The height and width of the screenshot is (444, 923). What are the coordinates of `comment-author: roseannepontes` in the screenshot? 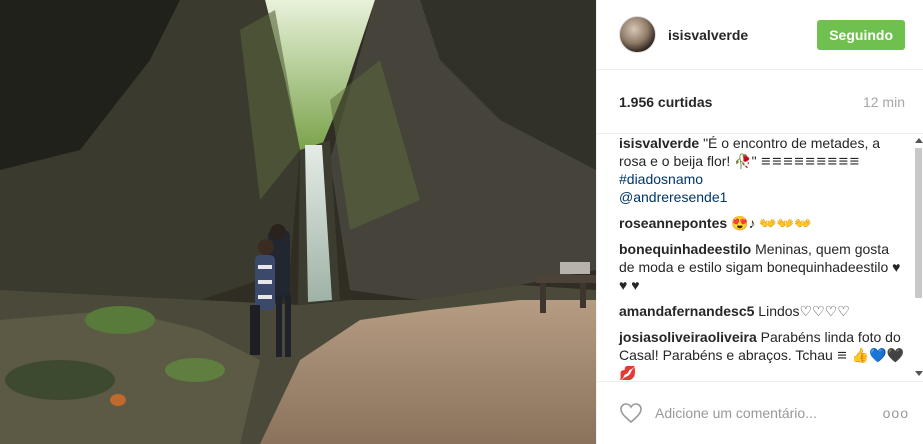 It's located at (673, 223).